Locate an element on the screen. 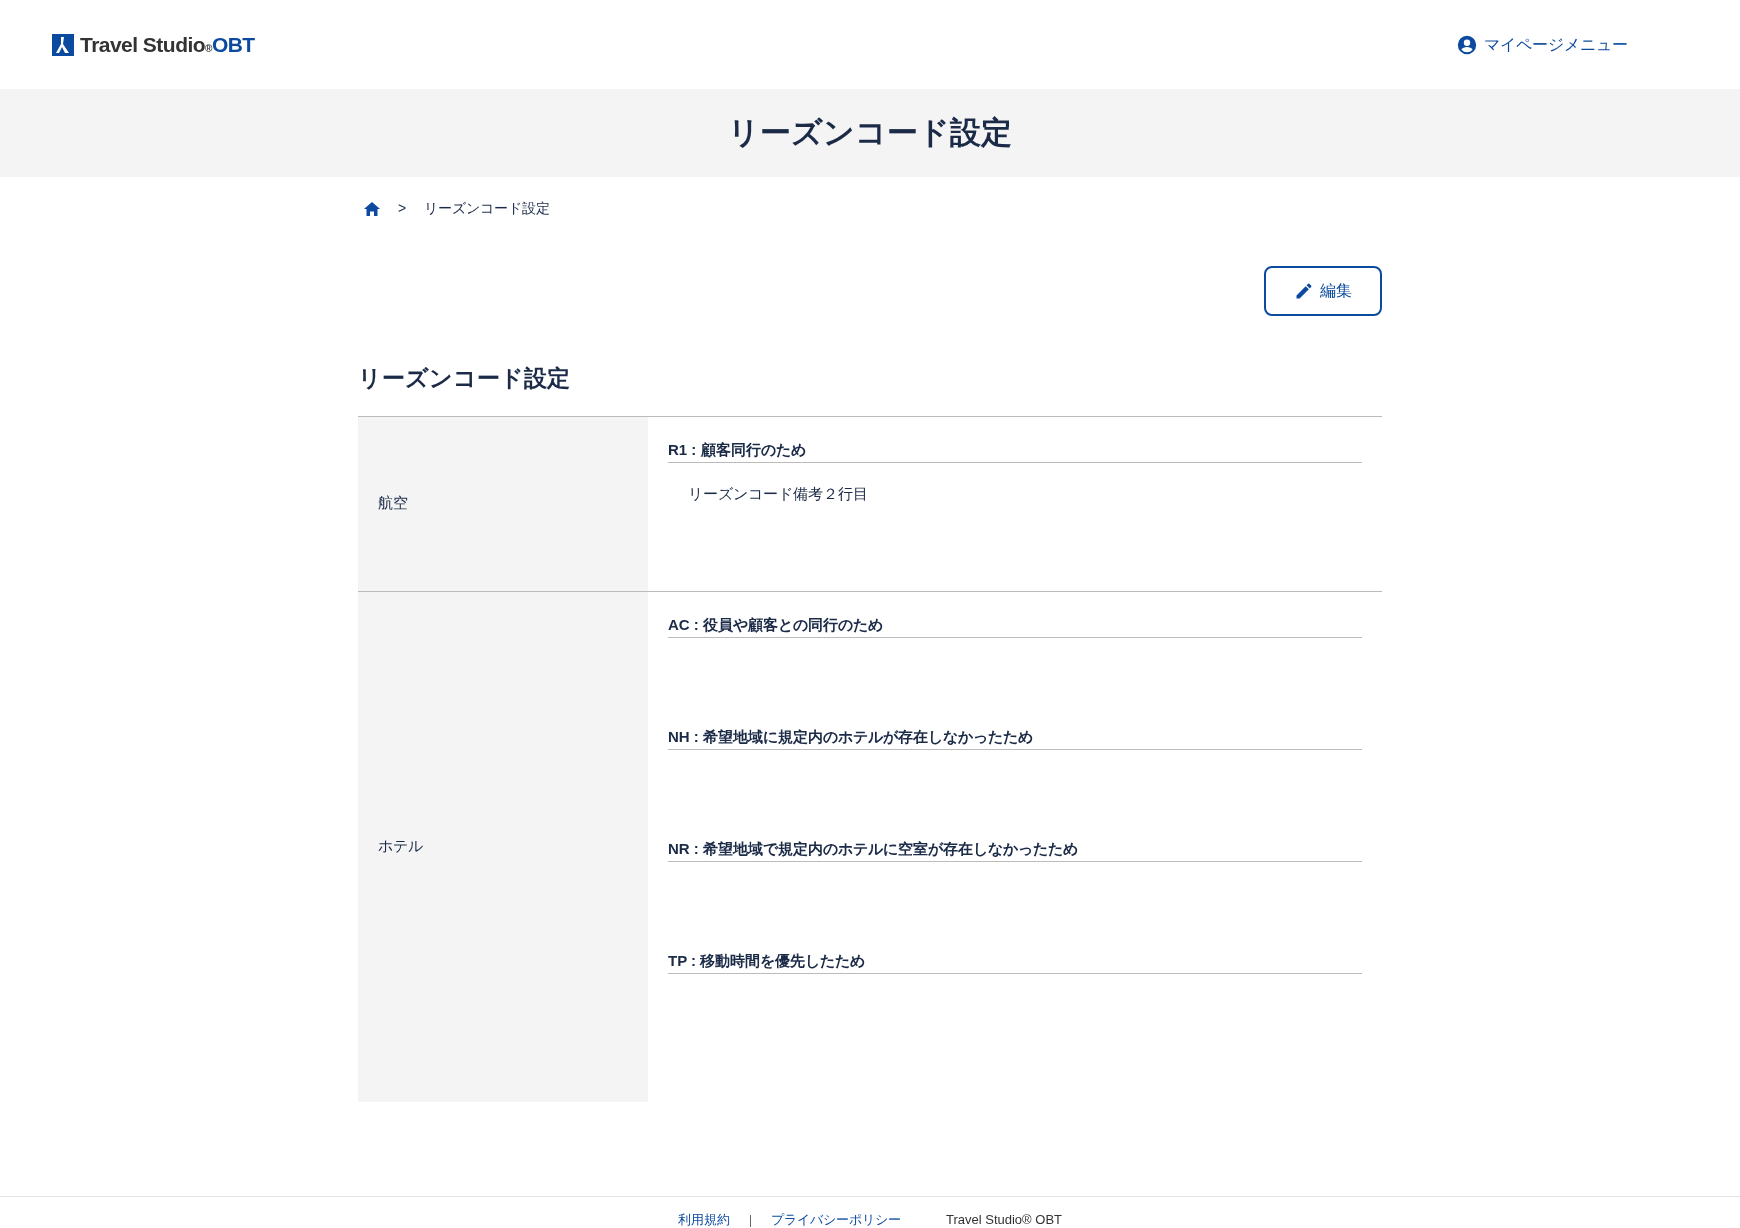 This screenshot has height=1228, width=1740. pencil-icon is located at coordinates (1304, 291).